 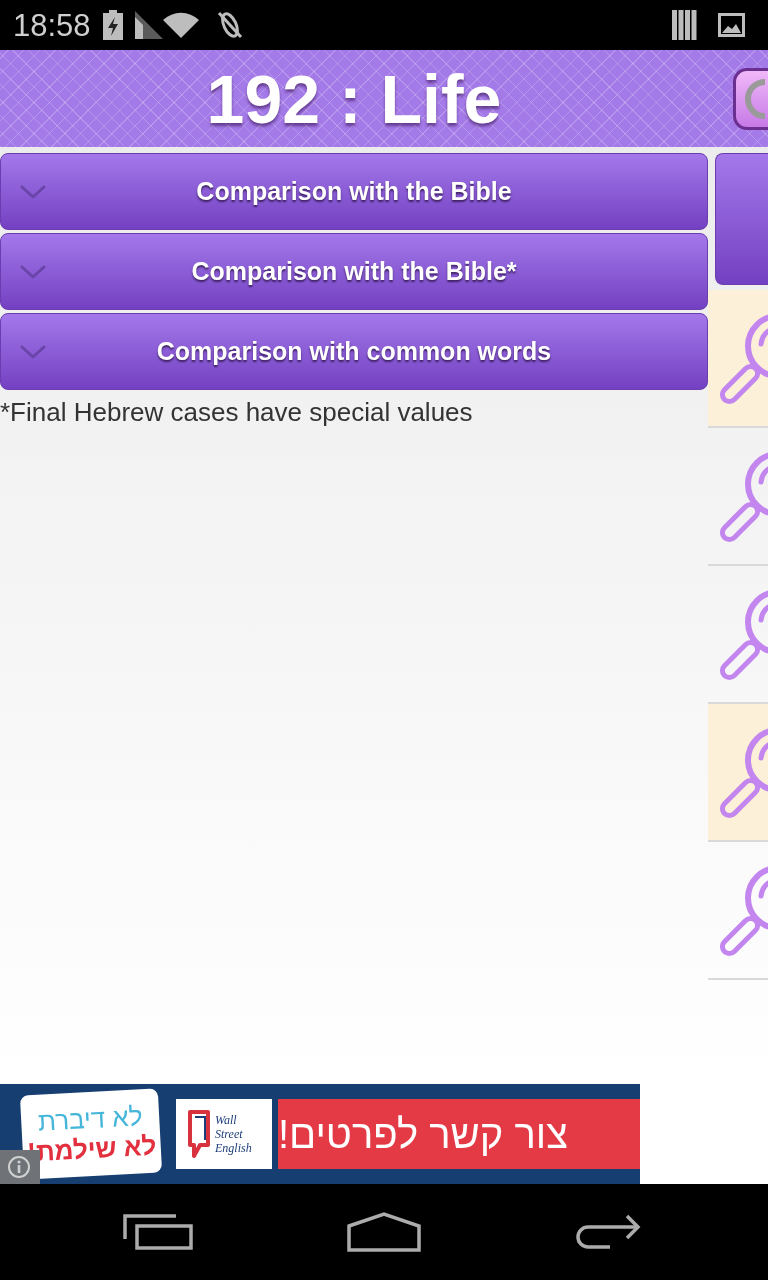 I want to click on speech-bubble-logo-icon, so click(x=199, y=1134).